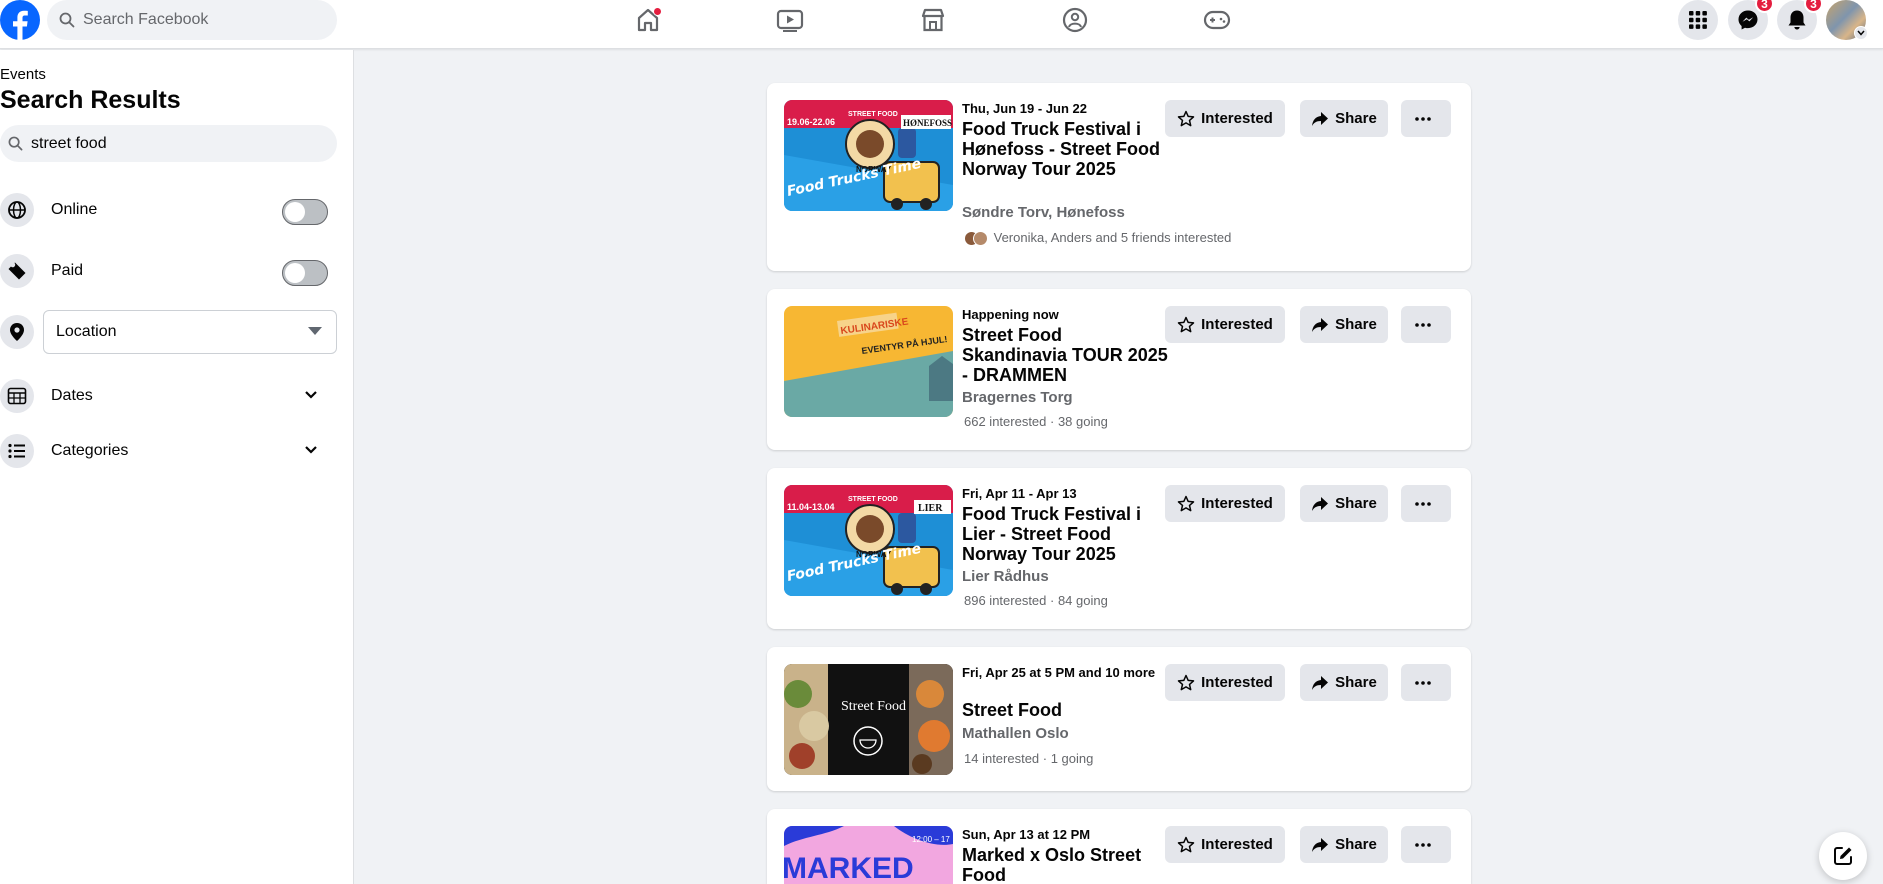 This screenshot has height=884, width=1883. What do you see at coordinates (1067, 576) in the screenshot?
I see `event-location: Lier Rådhus` at bounding box center [1067, 576].